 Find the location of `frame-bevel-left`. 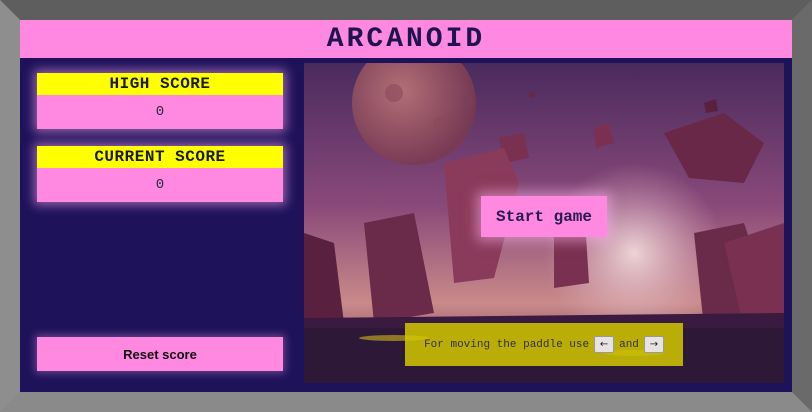

frame-bevel-left is located at coordinates (10, 206).